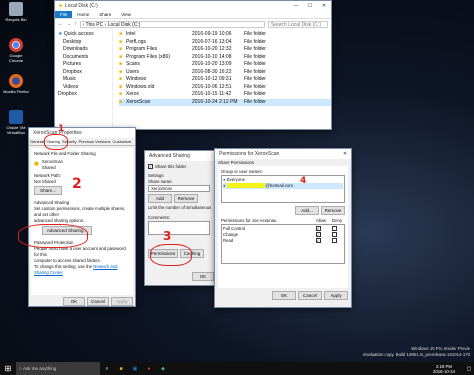 This screenshot has width=474, height=375. I want to click on nav-item-pictures: Pictures, so click(83, 65).